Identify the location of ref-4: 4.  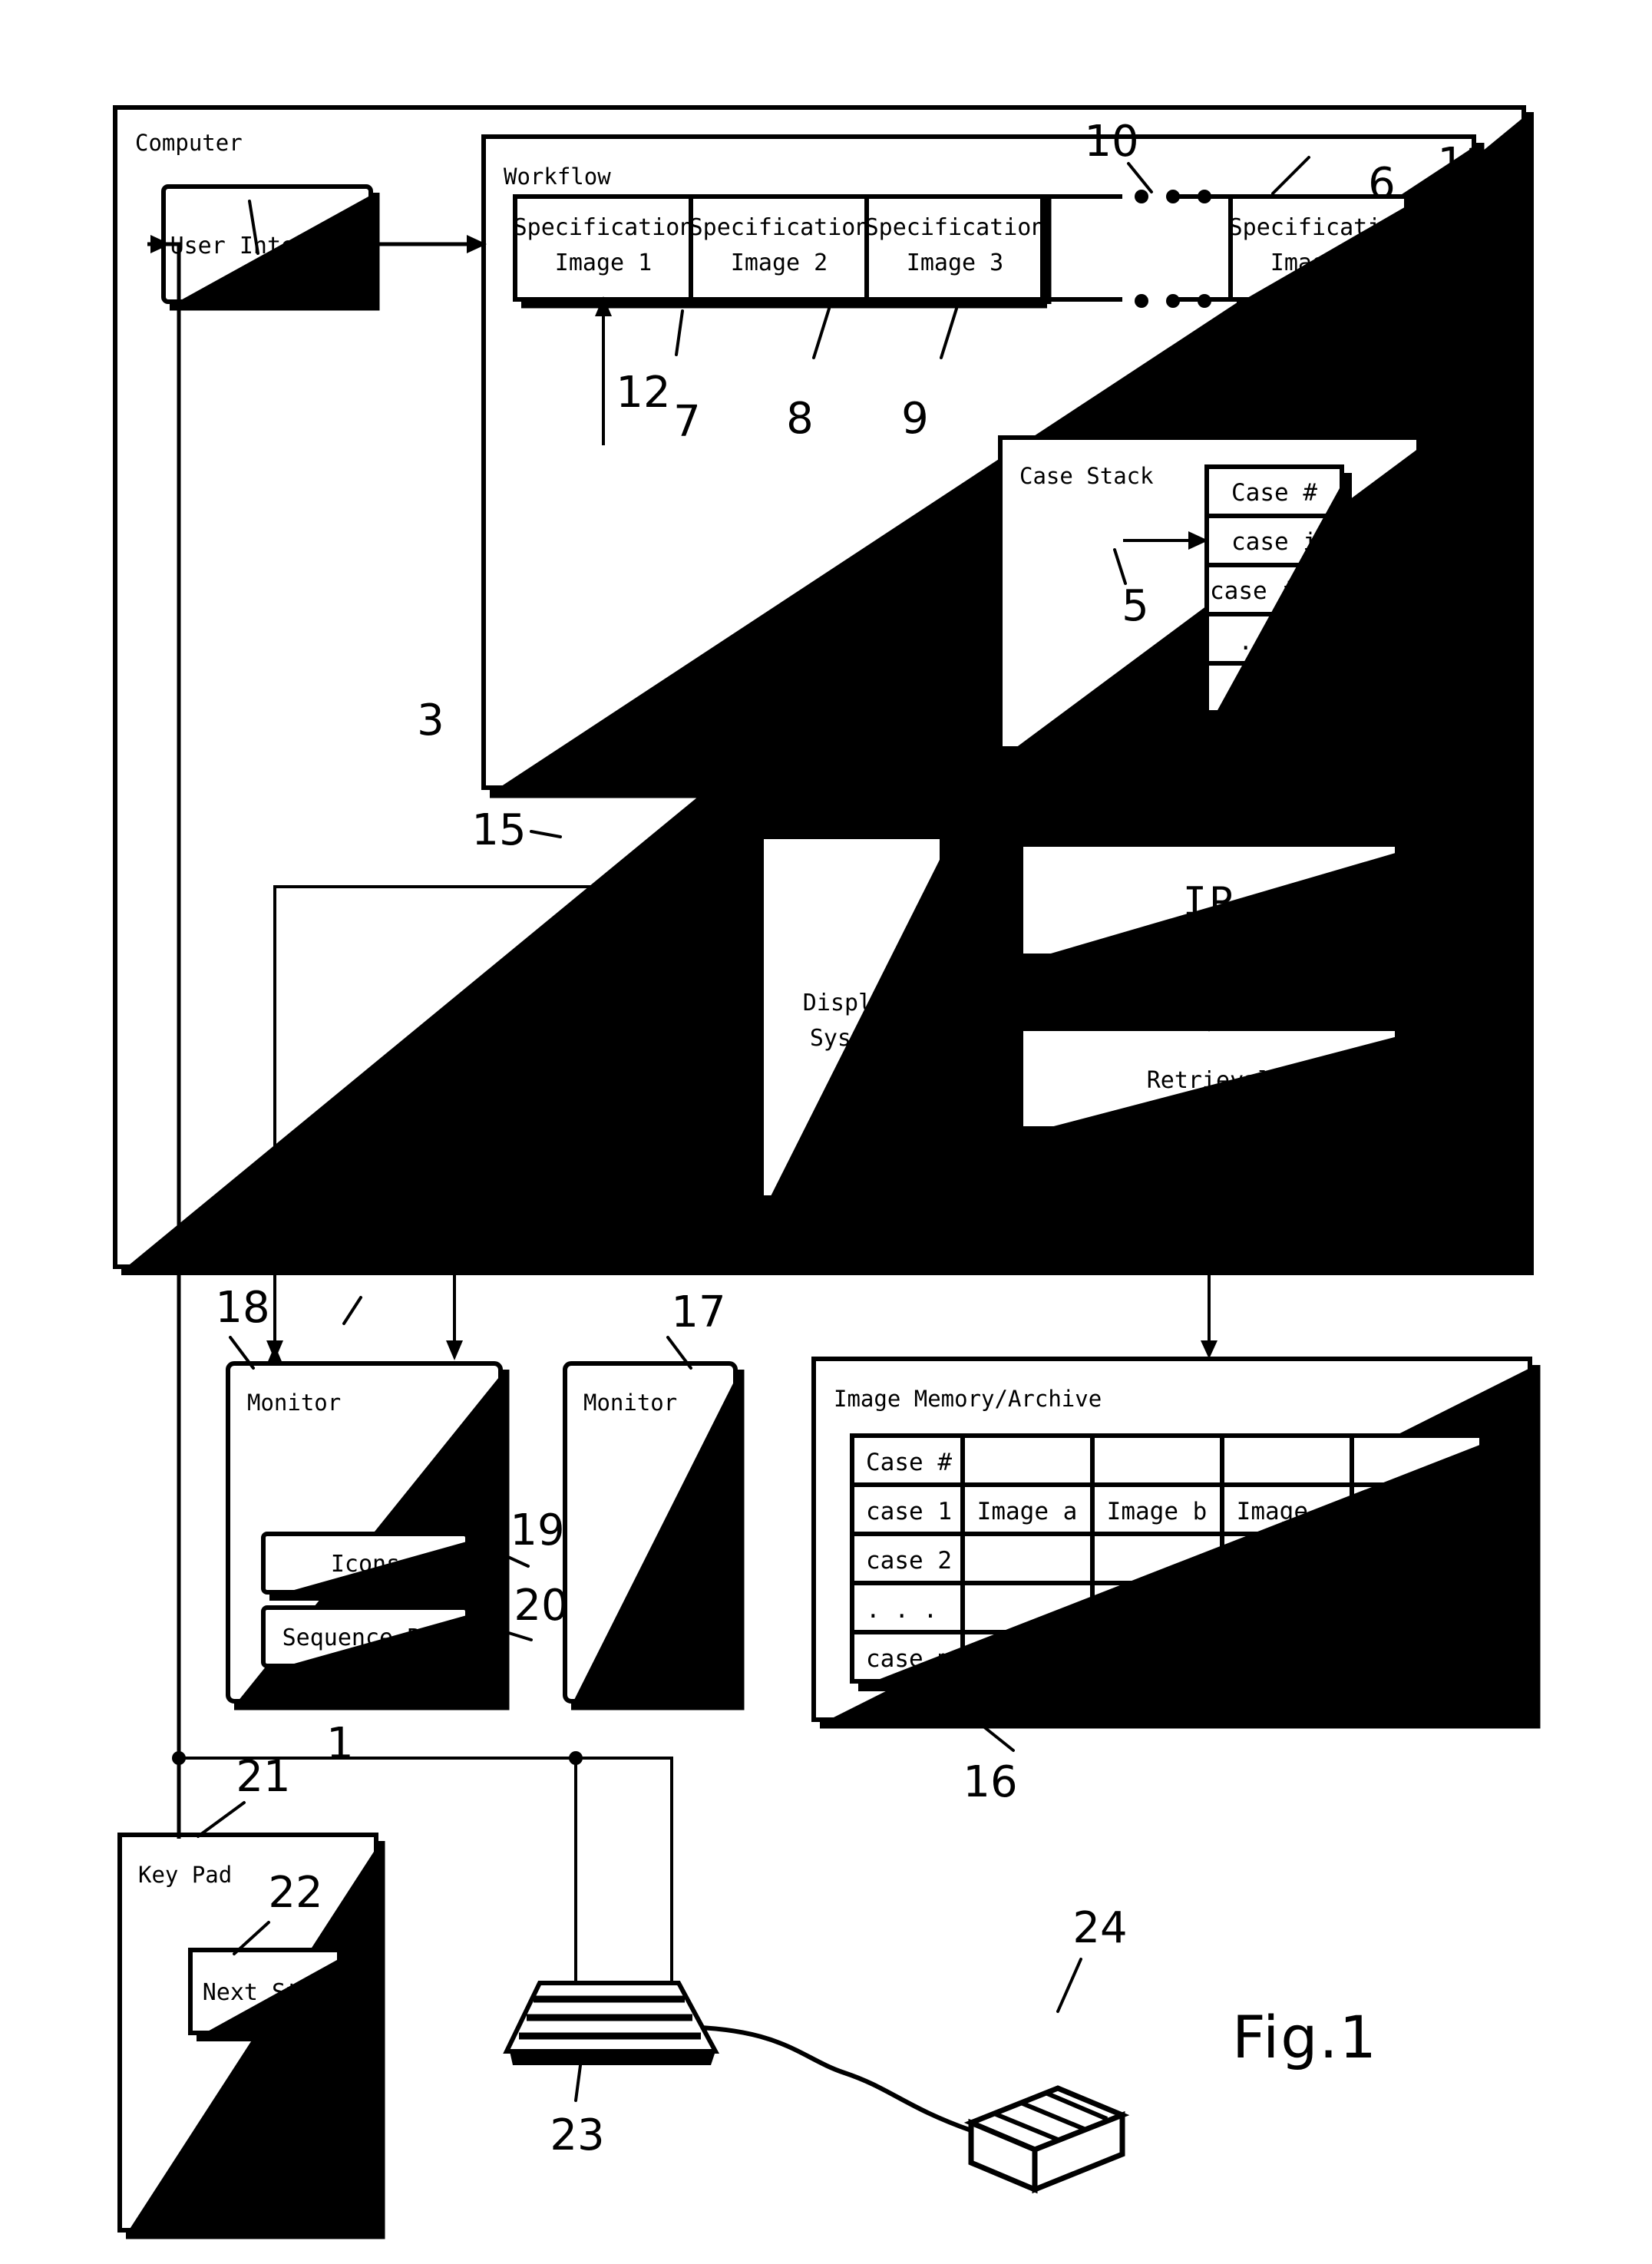
(901, 635).